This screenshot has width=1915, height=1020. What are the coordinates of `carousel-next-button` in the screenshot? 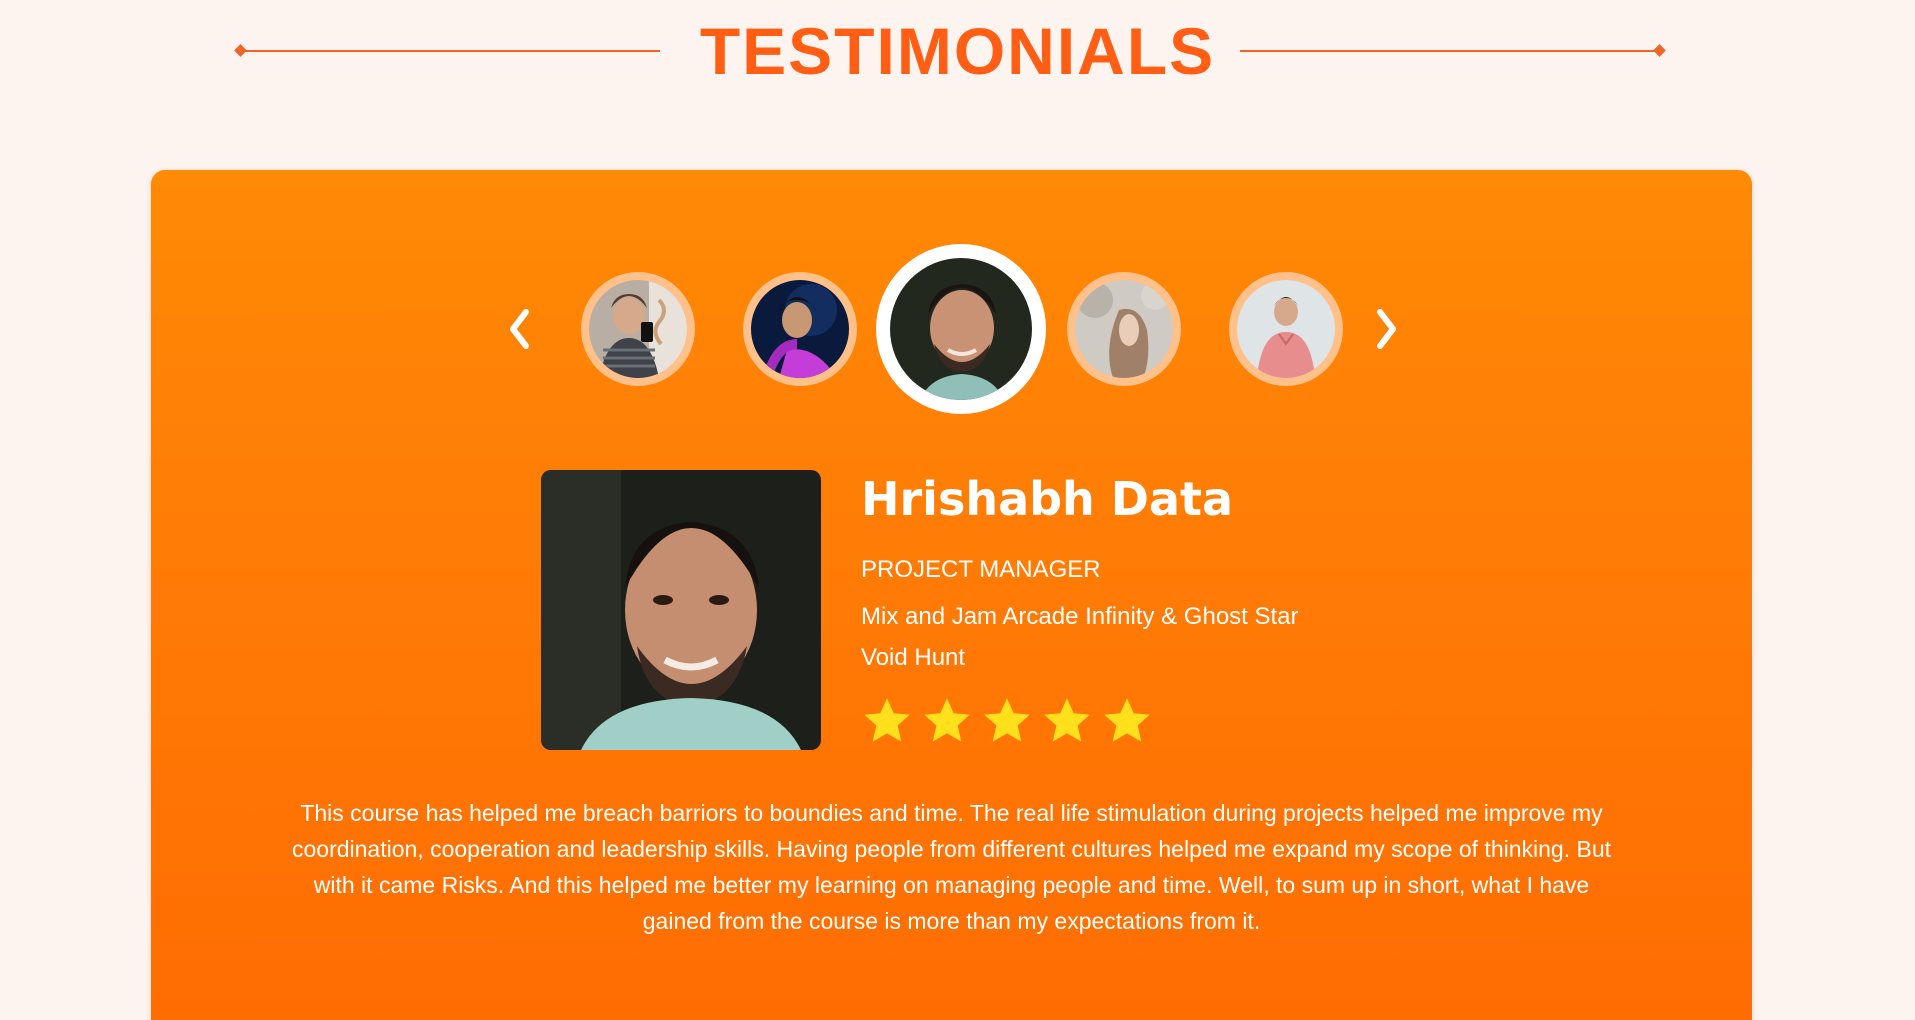 It's located at (1387, 329).